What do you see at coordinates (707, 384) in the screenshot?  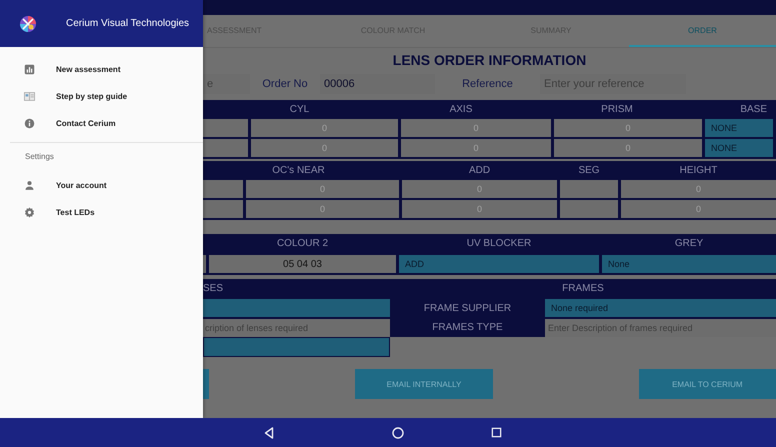 I see `button: EMAIL TO CERIUM` at bounding box center [707, 384].